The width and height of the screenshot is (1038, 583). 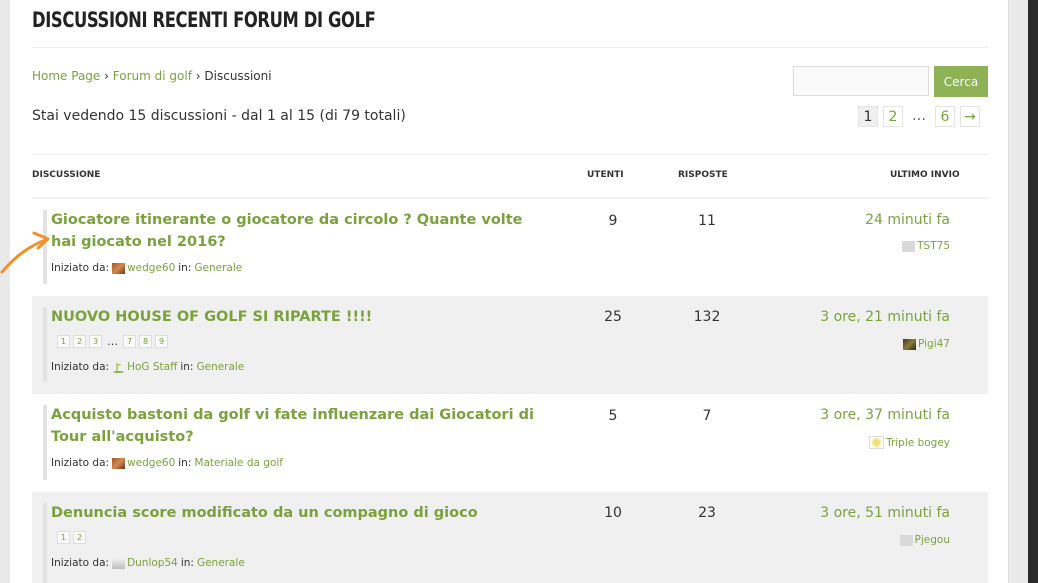 I want to click on topic-started-by: Iniziato da: Dunlop54 in: Generale, so click(x=148, y=563).